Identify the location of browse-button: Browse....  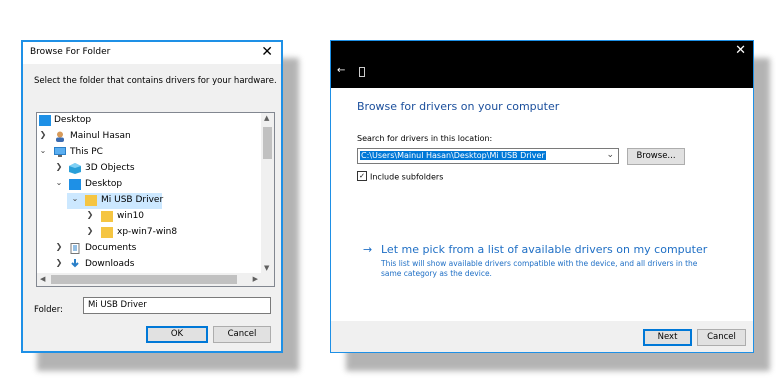
(656, 156).